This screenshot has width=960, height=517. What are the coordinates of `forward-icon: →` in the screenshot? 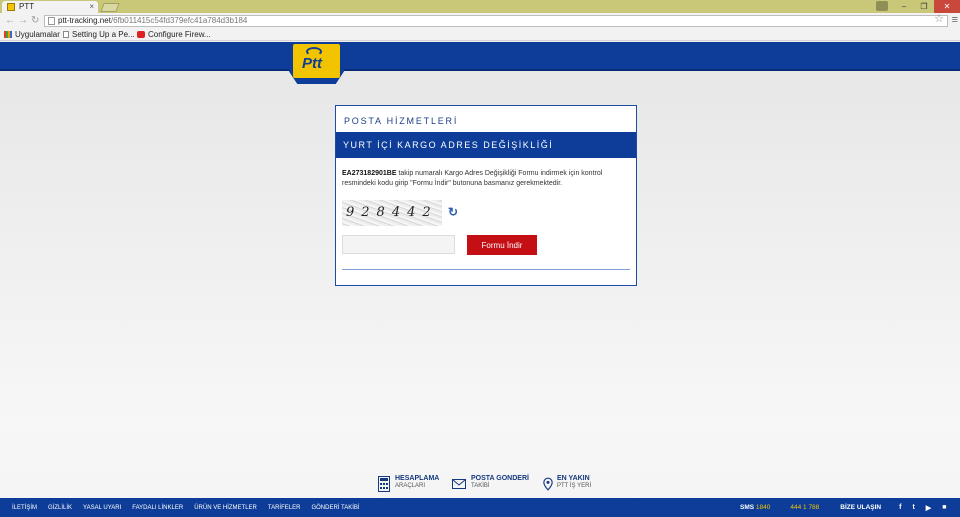 It's located at (23, 21).